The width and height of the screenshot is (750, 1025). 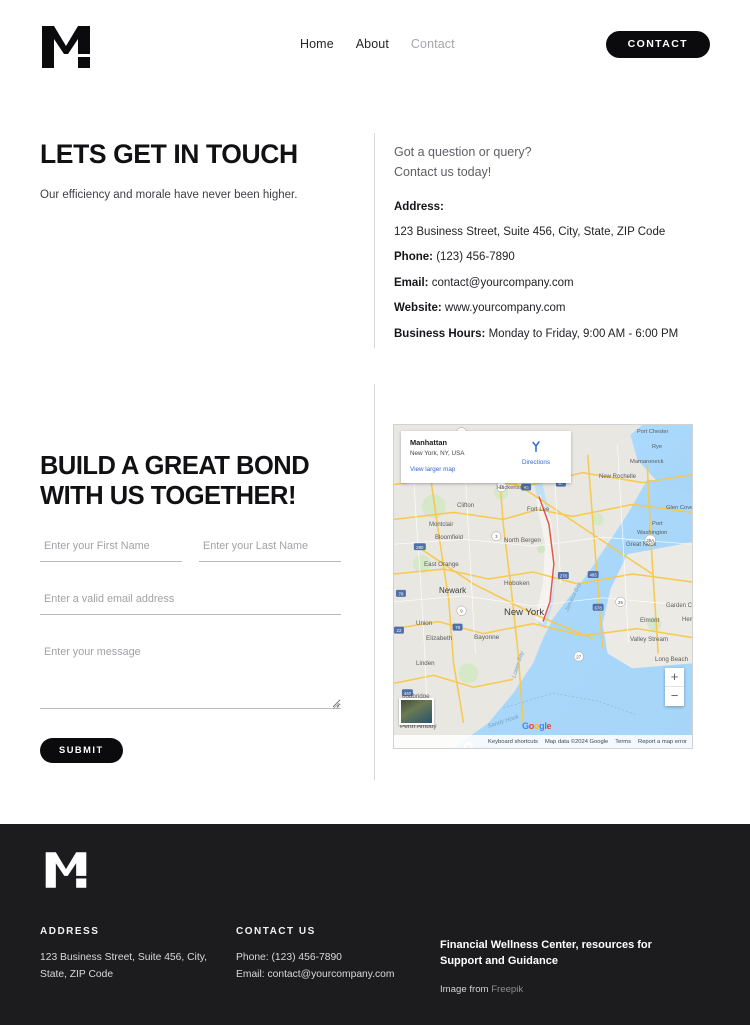 I want to click on report-error-link: Report a map error, so click(x=662, y=742).